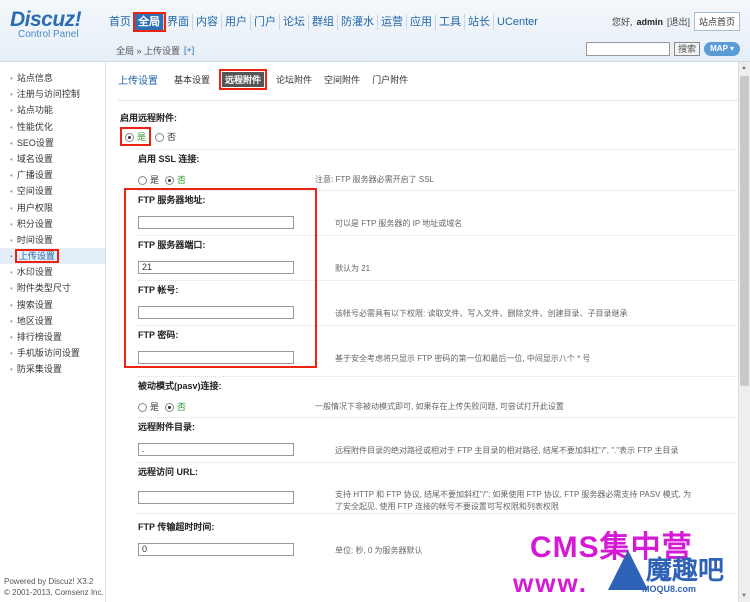  Describe the element at coordinates (669, 589) in the screenshot. I see `watermark-logo-url: MOQU8.com` at that location.